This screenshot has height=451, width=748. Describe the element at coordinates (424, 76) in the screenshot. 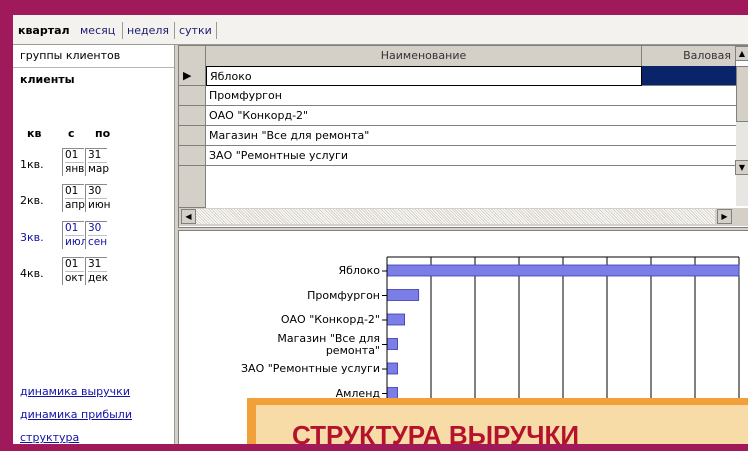

I see `grid-row-name: Яблоко` at that location.